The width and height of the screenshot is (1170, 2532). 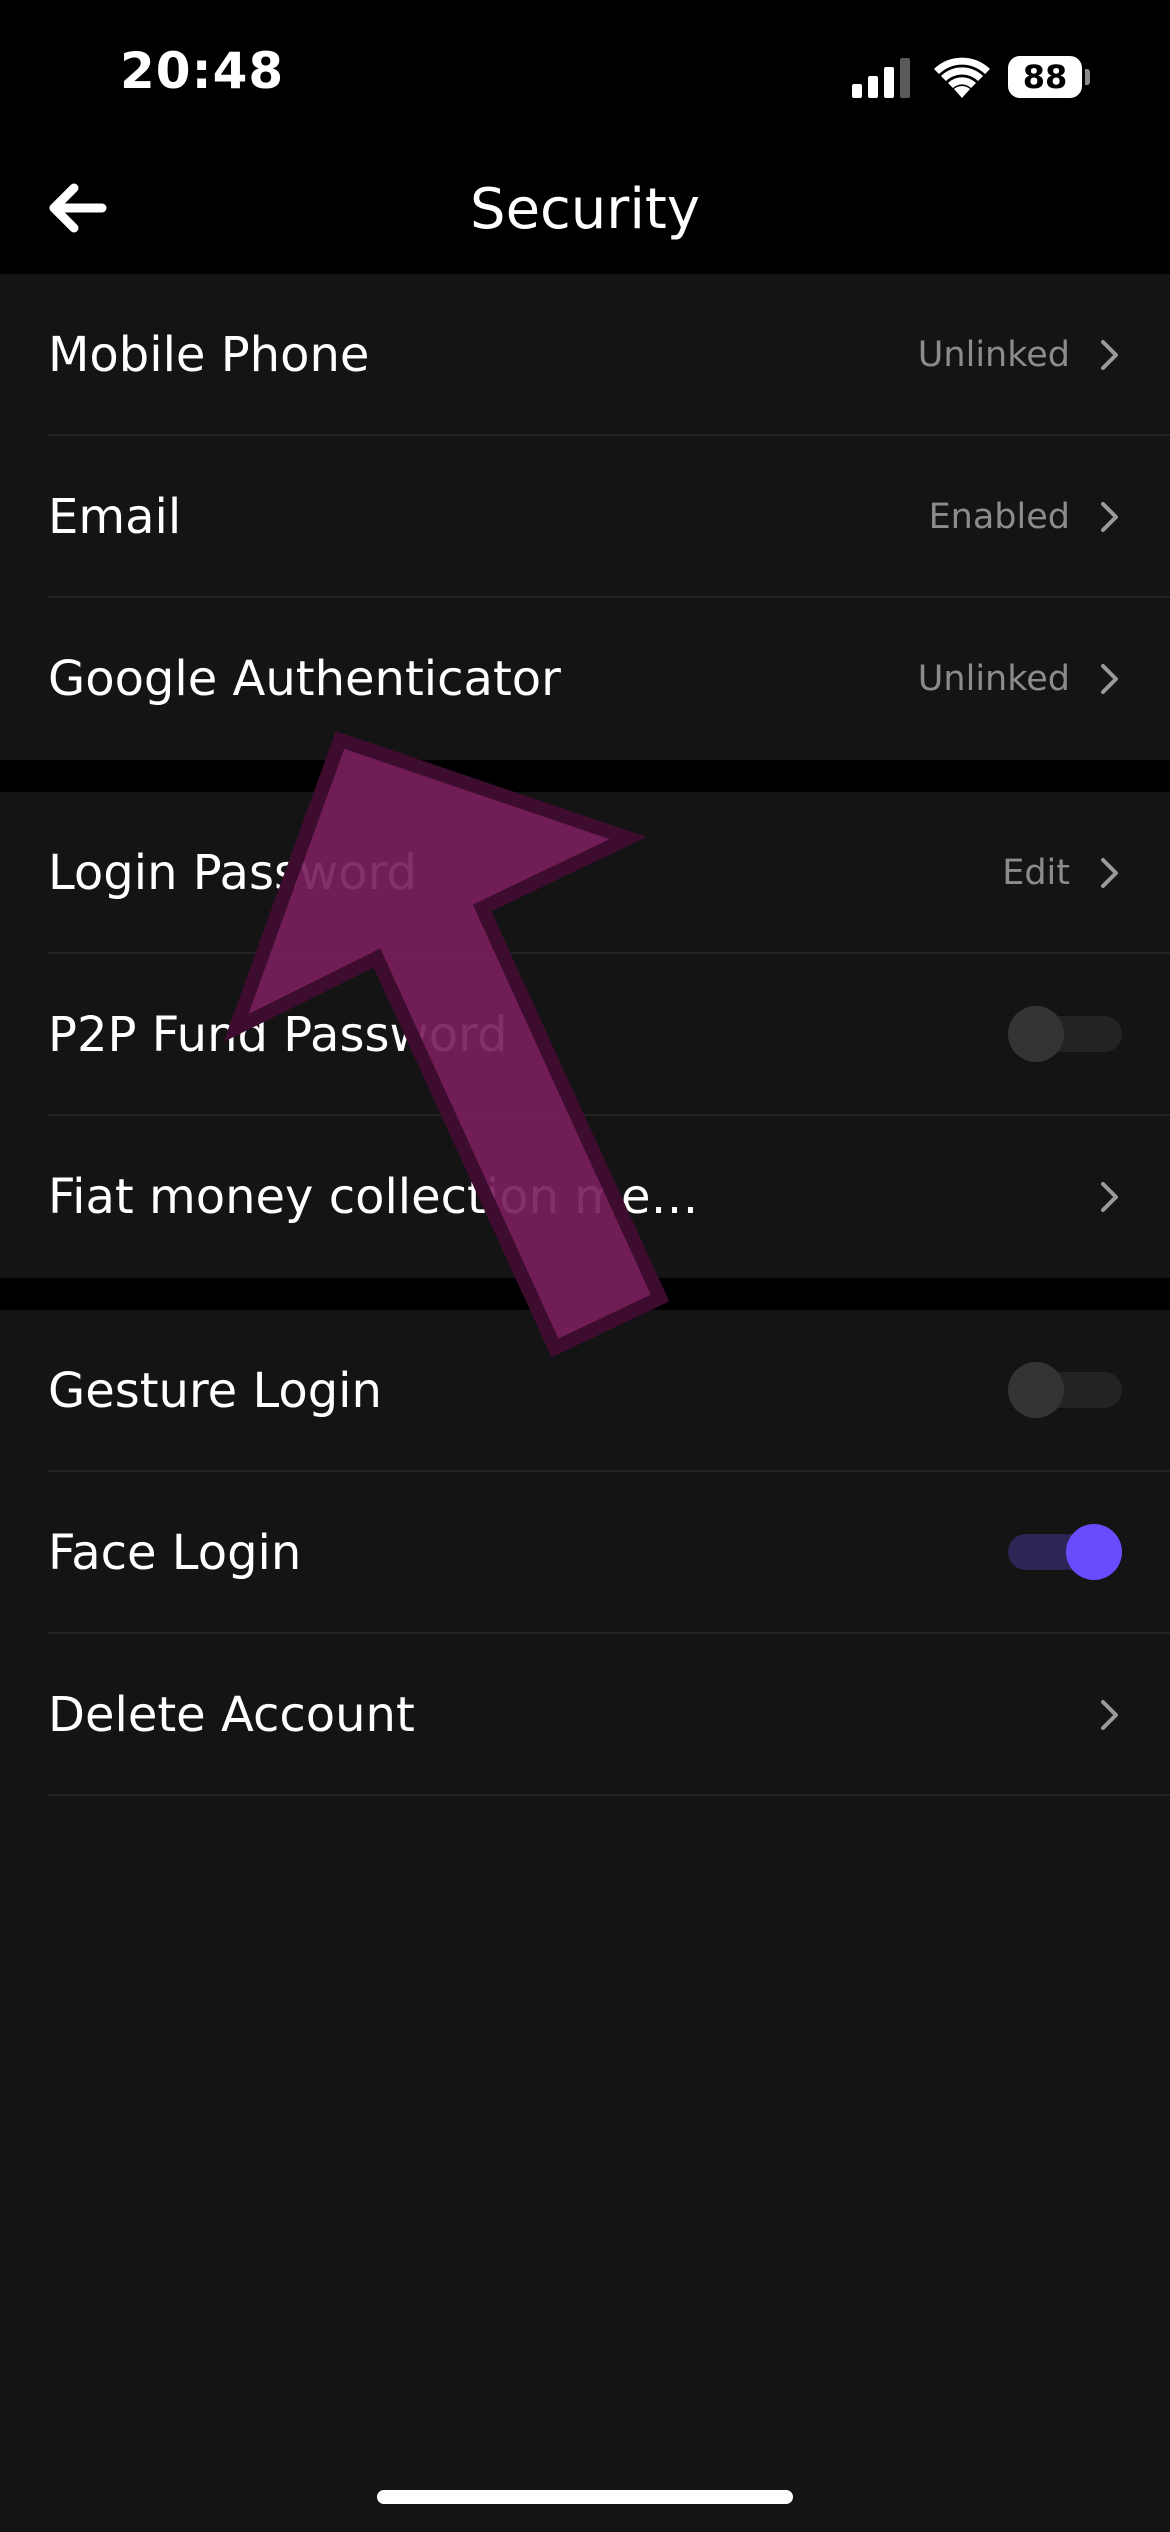 I want to click on row-label: Google Authenticator, so click(x=304, y=679).